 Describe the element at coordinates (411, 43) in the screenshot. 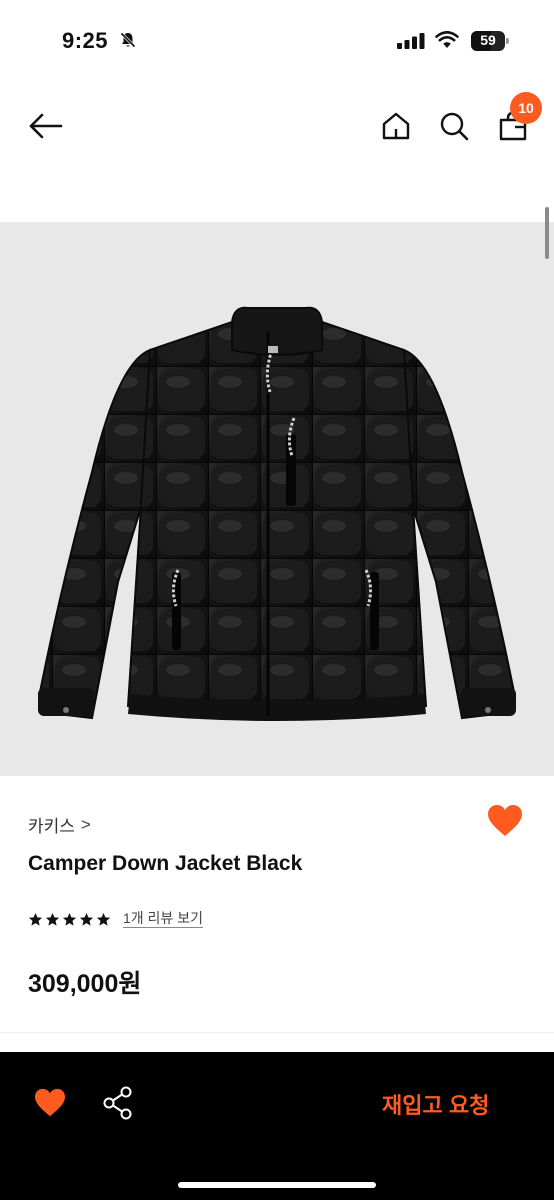

I see `cellular-signal-icon` at that location.